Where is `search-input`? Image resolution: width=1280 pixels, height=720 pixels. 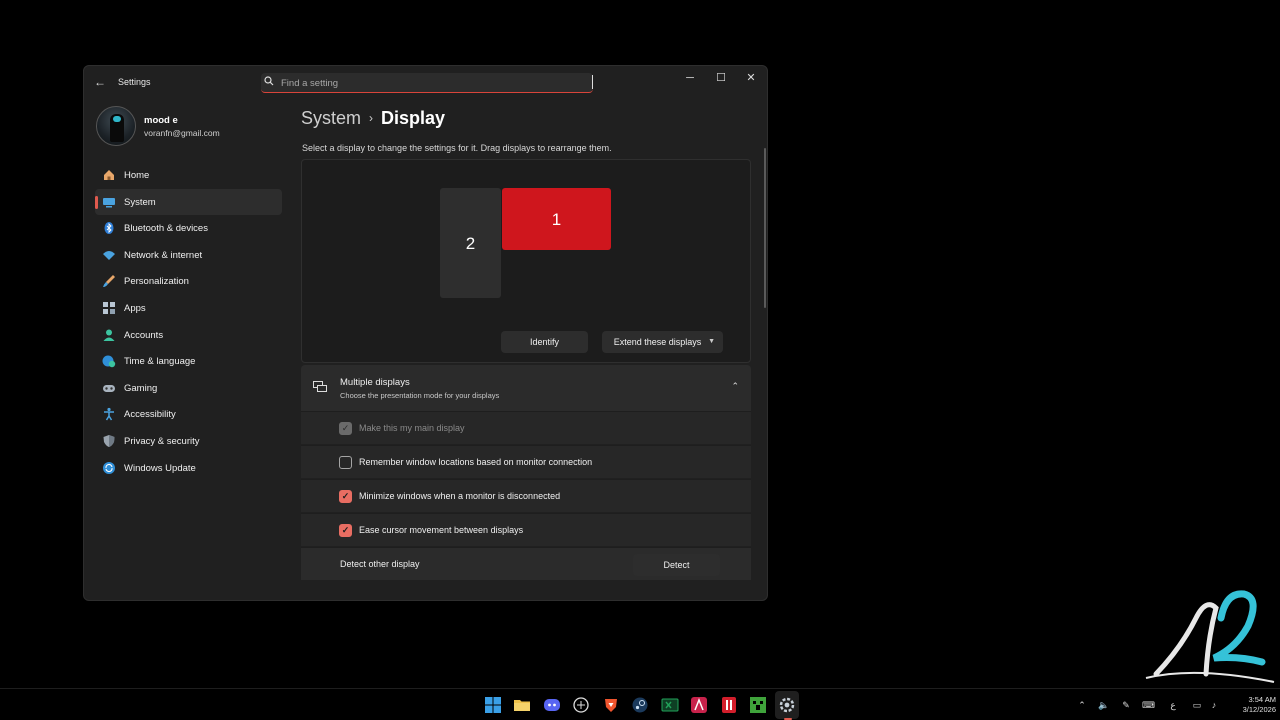
search-input is located at coordinates (431, 83).